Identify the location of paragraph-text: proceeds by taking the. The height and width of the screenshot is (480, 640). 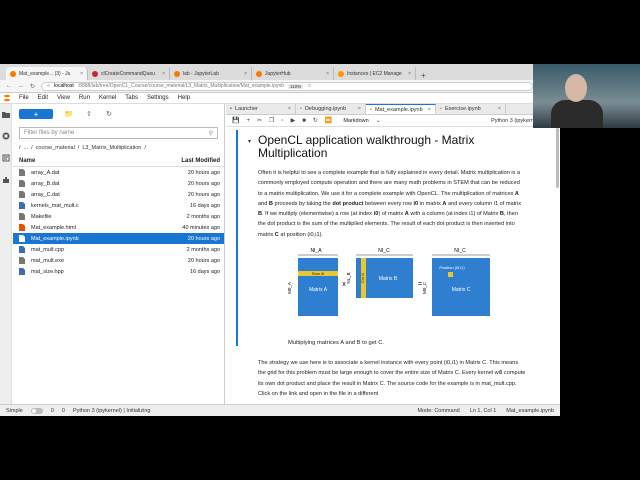
(302, 203).